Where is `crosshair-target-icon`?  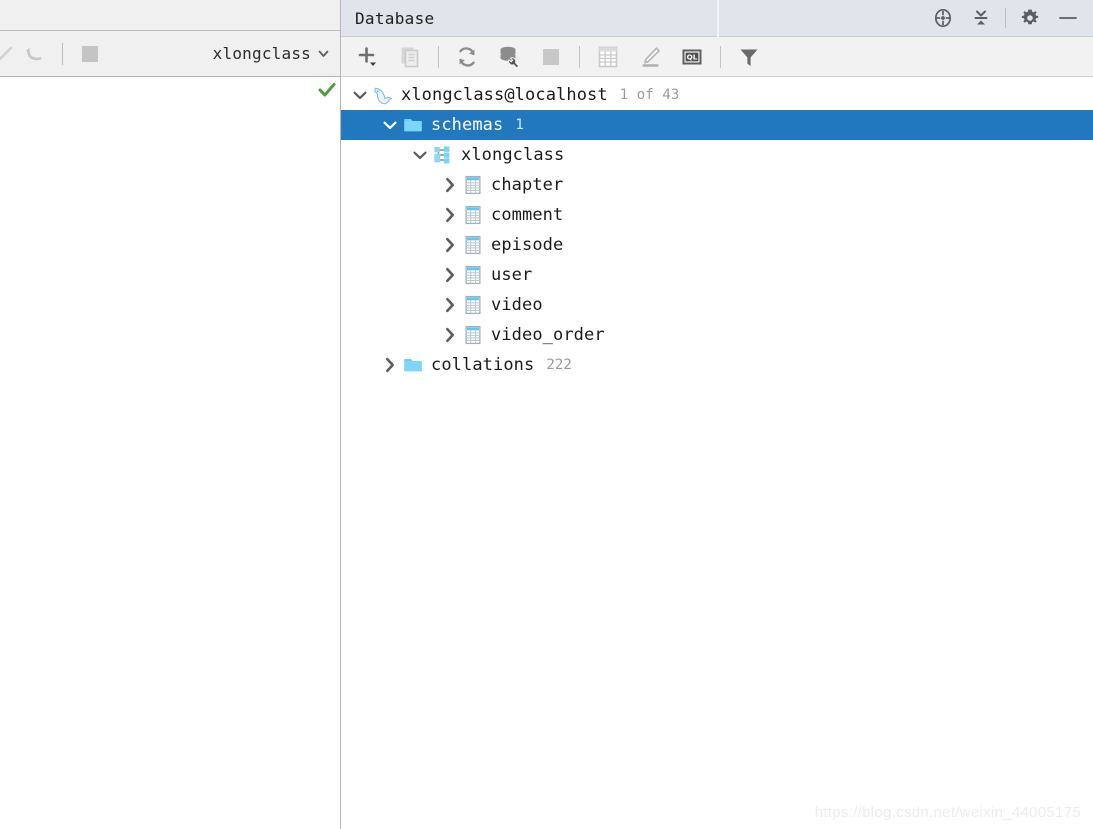
crosshair-target-icon is located at coordinates (943, 18).